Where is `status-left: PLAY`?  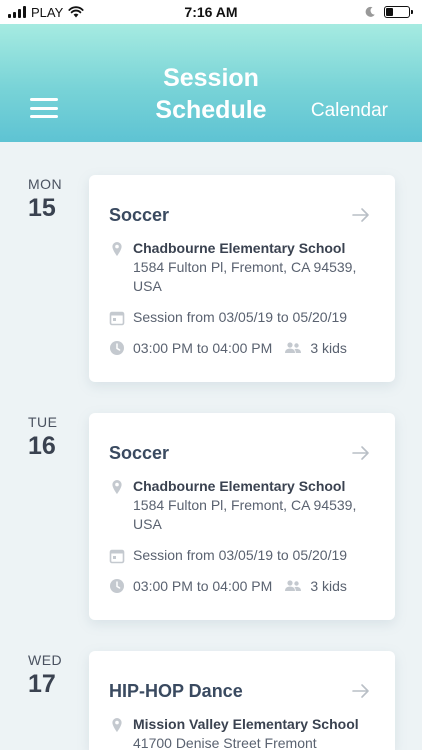
status-left: PLAY is located at coordinates (46, 12).